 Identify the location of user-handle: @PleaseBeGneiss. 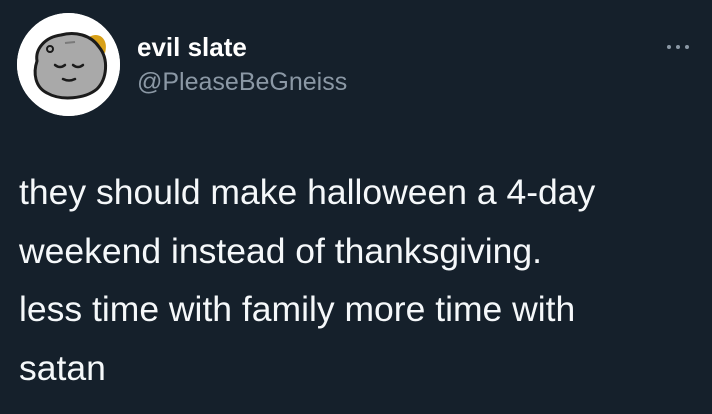
(242, 82).